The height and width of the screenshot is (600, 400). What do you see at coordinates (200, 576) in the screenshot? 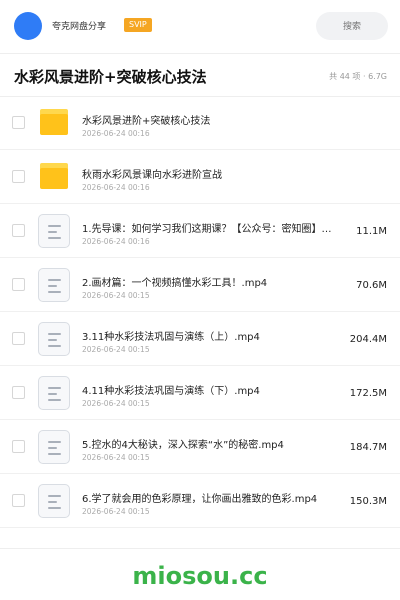
I see `watermark: miosou.cc` at bounding box center [200, 576].